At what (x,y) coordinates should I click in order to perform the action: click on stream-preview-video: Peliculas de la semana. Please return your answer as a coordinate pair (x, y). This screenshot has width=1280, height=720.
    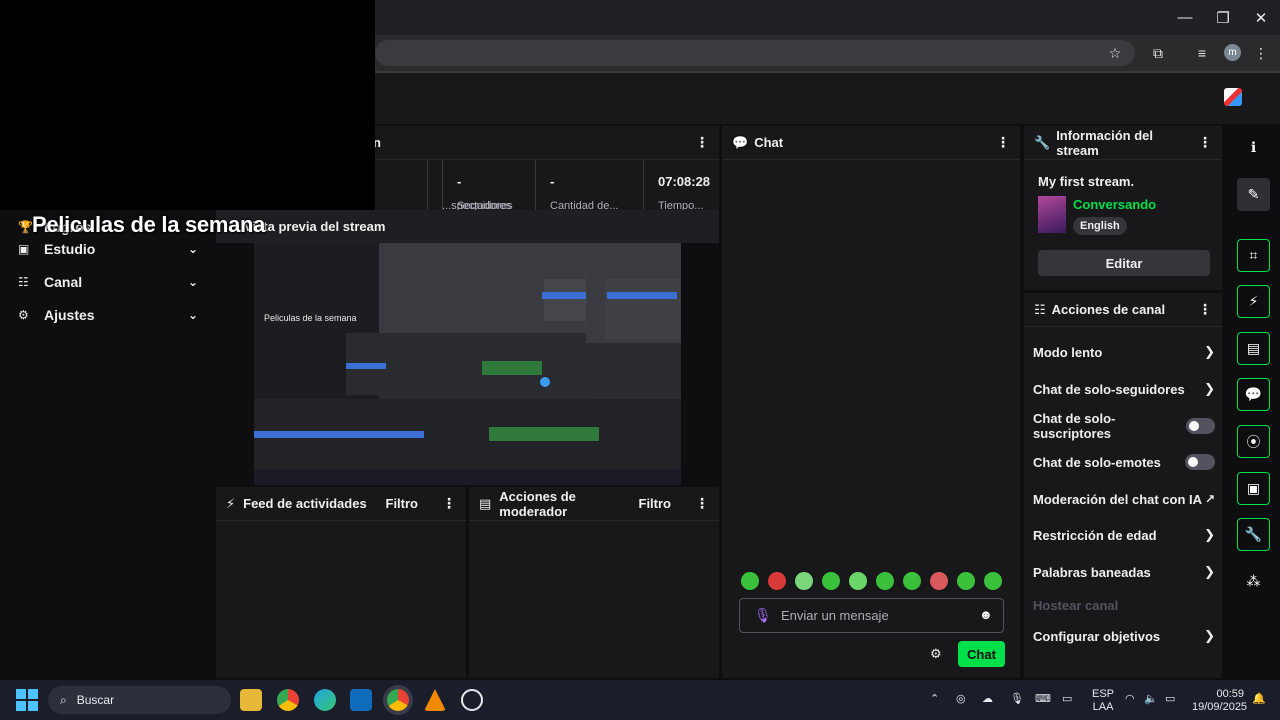
    Looking at the image, I should click on (467, 364).